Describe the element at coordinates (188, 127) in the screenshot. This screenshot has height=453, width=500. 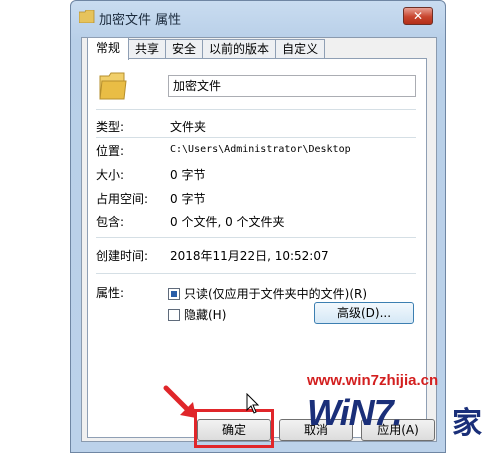
I see `type-value: 文件夹` at that location.